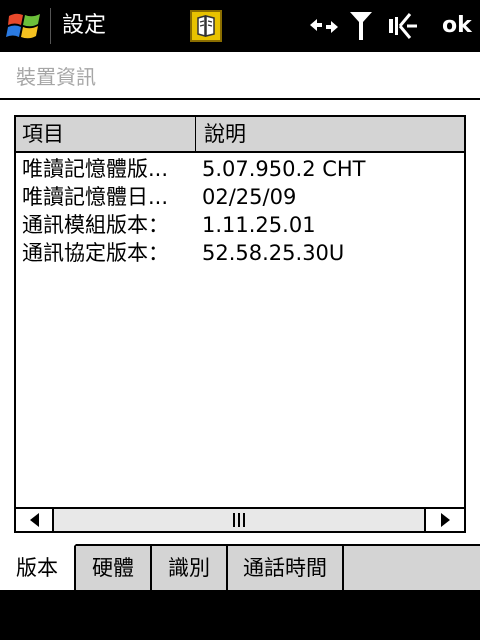 Image resolution: width=480 pixels, height=640 pixels. I want to click on tab-version: 版本, so click(38, 567).